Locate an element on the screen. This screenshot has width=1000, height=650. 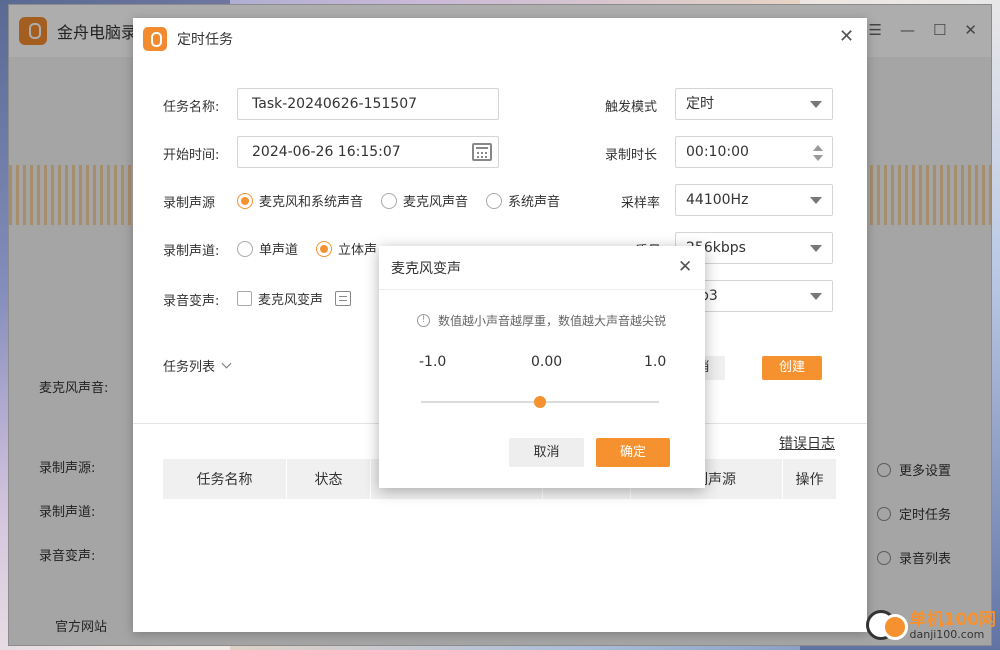
pitch-slider is located at coordinates (540, 402).